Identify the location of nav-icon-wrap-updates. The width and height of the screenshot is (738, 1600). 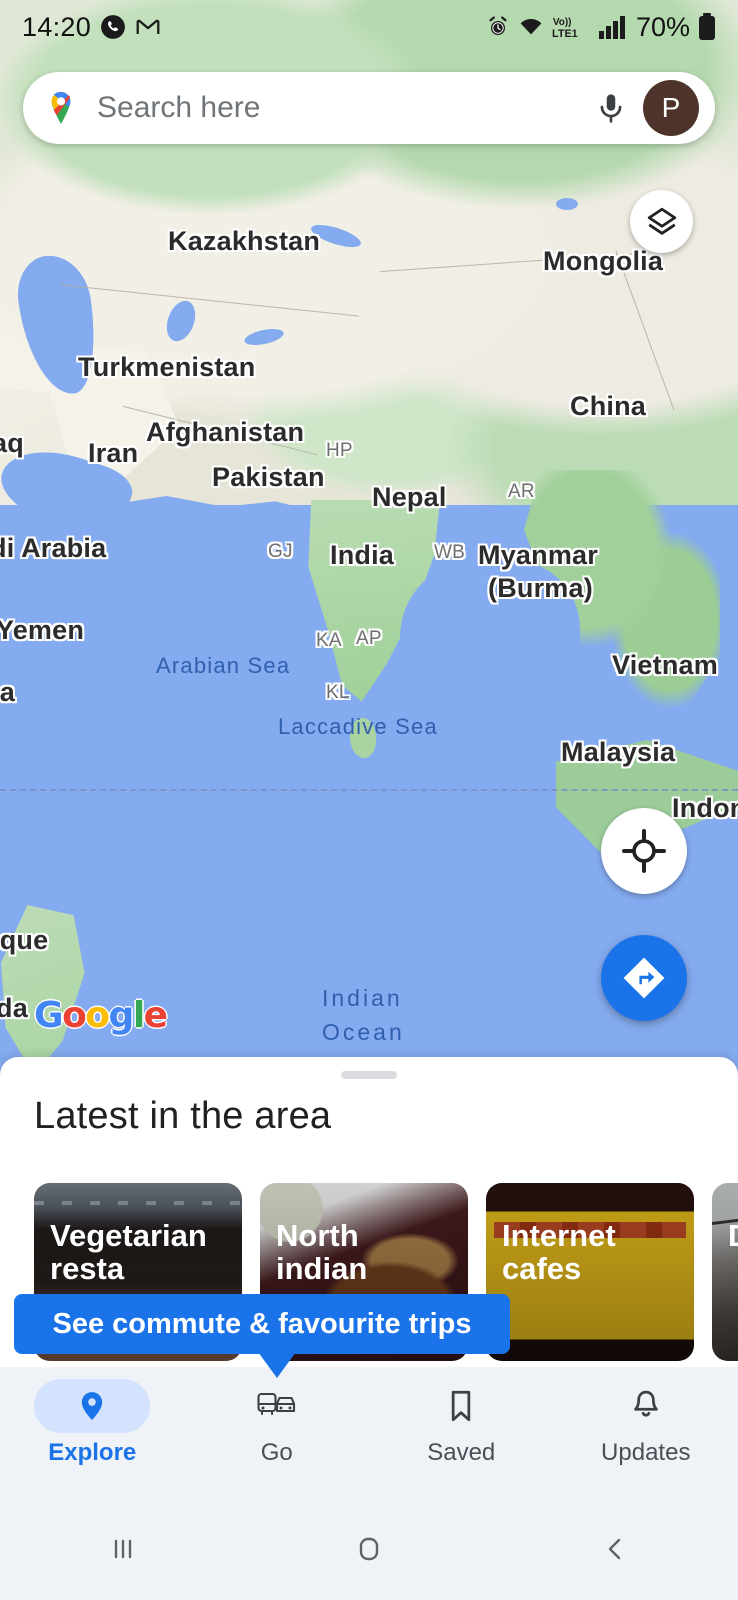
(646, 1406).